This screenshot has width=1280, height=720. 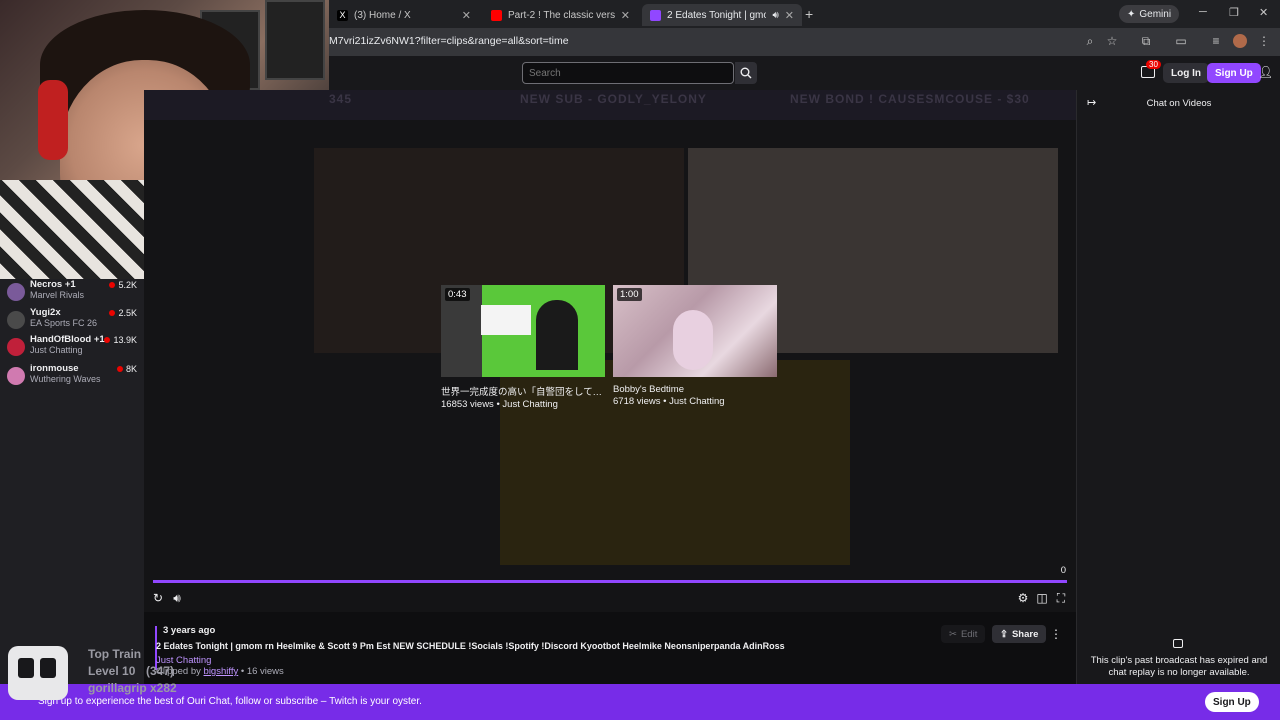 I want to click on twitch-top-nav: 30 Log In Sign Up 👤︎, so click(x=804, y=73).